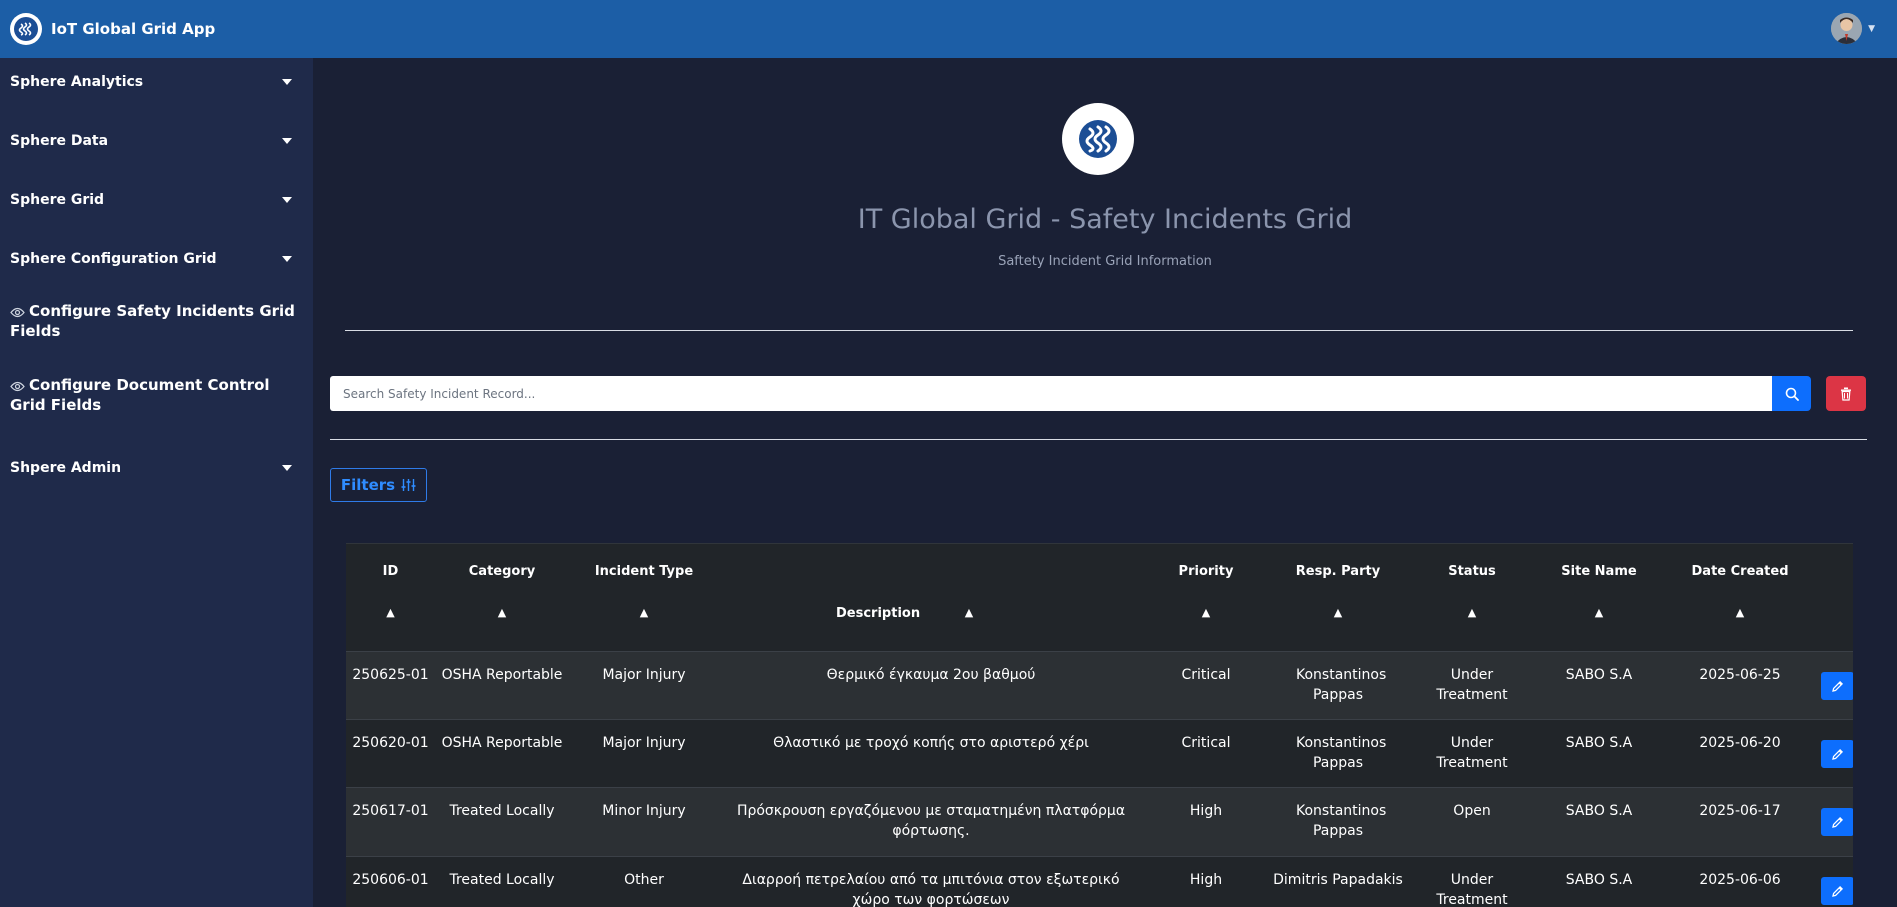  Describe the element at coordinates (1740, 880) in the screenshot. I see `cell-date-created: 2025-06-06` at that location.